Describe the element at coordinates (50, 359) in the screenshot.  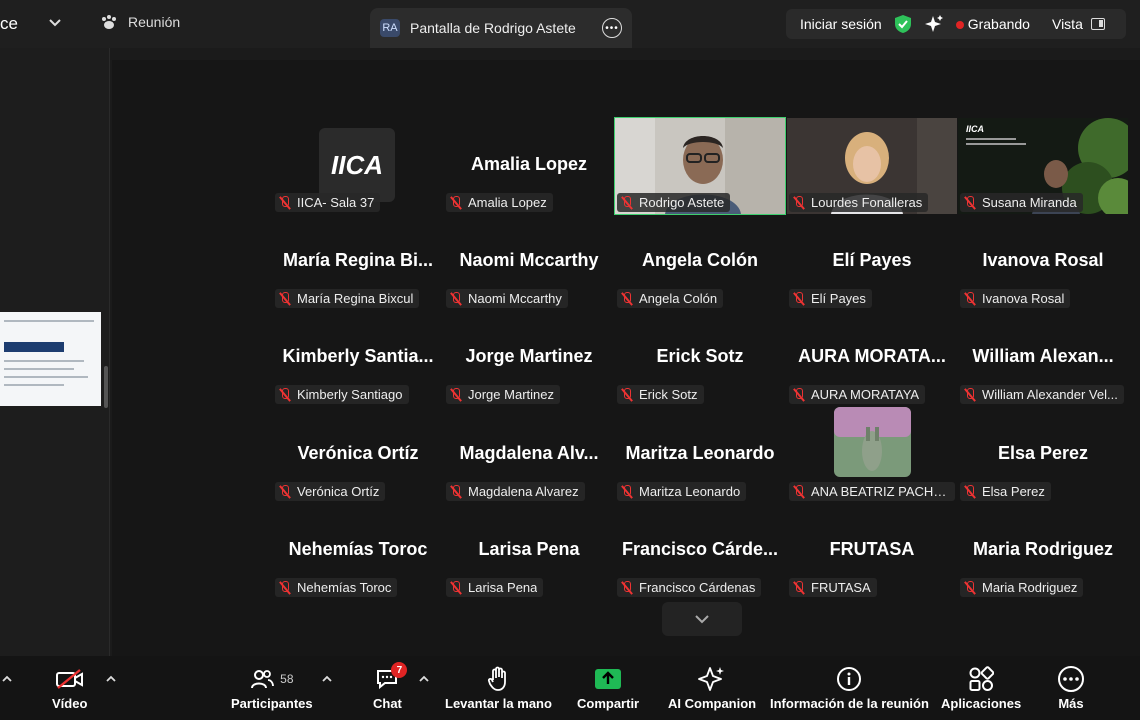
I see `shared-screen-thumbnail` at that location.